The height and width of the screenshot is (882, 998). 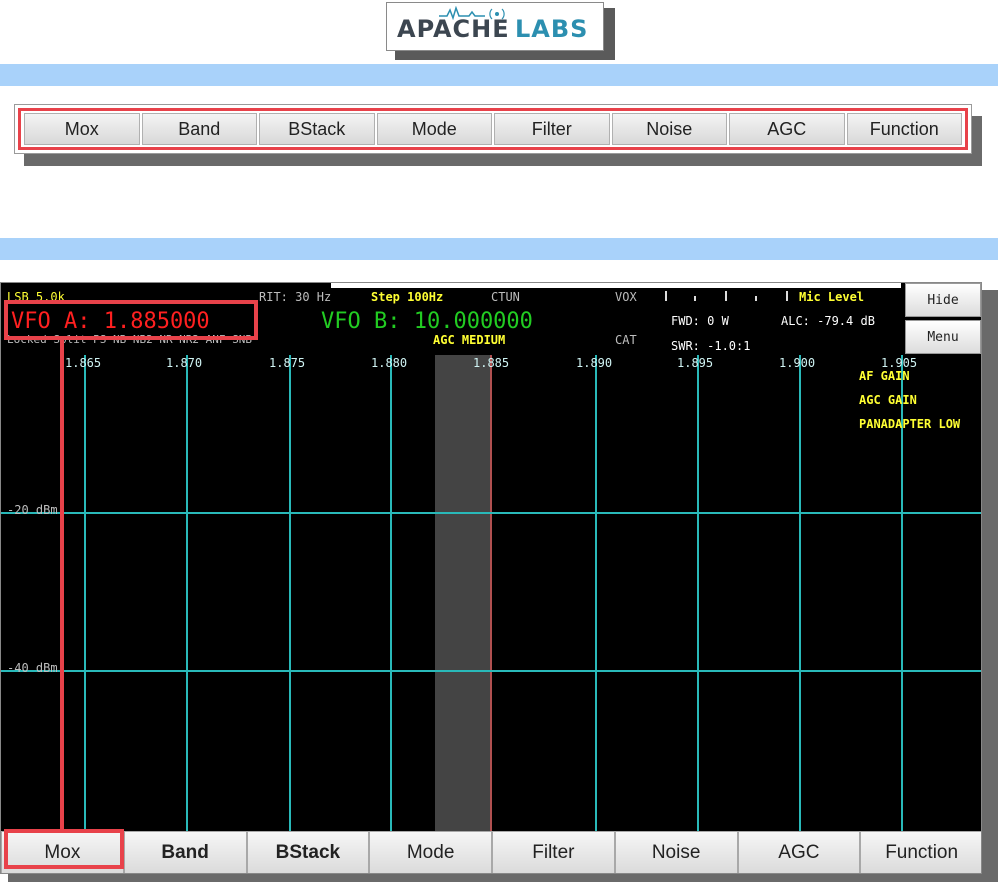 I want to click on mode-button: Mode, so click(x=434, y=129).